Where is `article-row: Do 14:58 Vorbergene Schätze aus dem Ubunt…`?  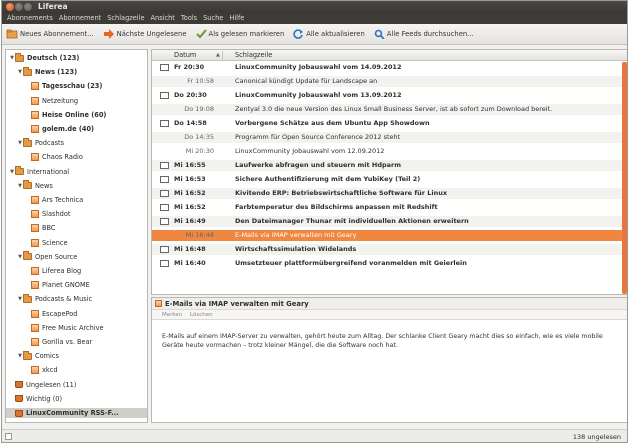 article-row: Do 14:58 Vorbergene Schätze aus dem Ubunt… is located at coordinates (387, 123).